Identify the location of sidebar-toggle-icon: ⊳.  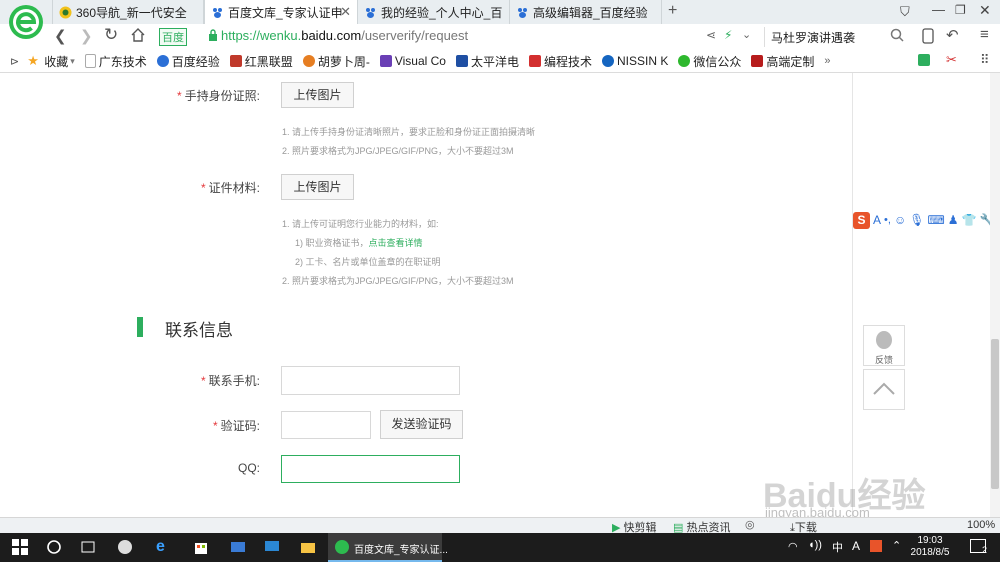
(14, 61).